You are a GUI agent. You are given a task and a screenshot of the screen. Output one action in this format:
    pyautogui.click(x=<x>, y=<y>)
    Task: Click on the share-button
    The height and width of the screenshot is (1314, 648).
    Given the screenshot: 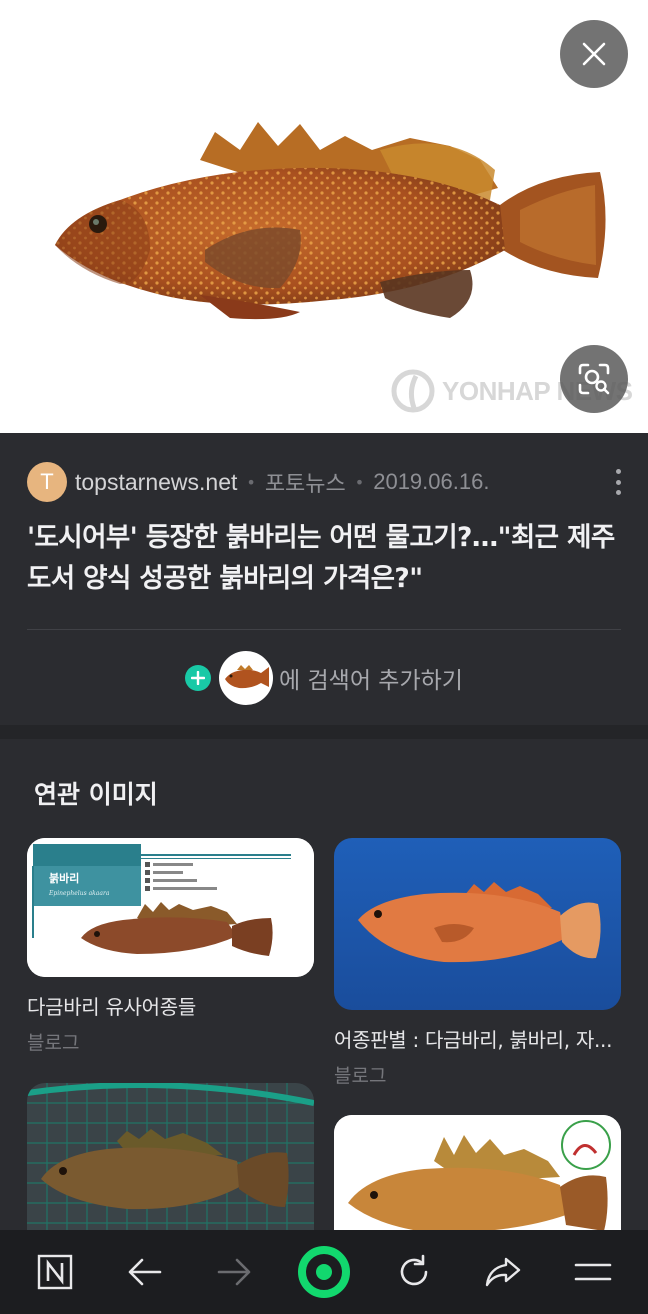 What is the action you would take?
    pyautogui.click(x=503, y=1272)
    